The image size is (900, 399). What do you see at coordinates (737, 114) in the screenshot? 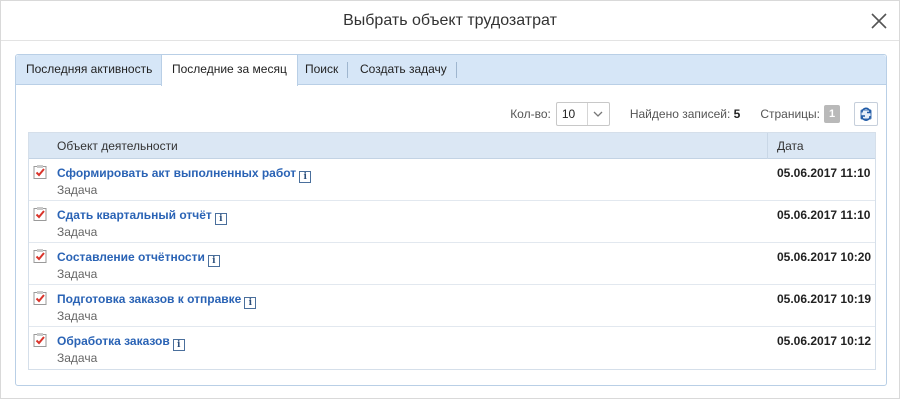
I see `records-found-count: 5` at bounding box center [737, 114].